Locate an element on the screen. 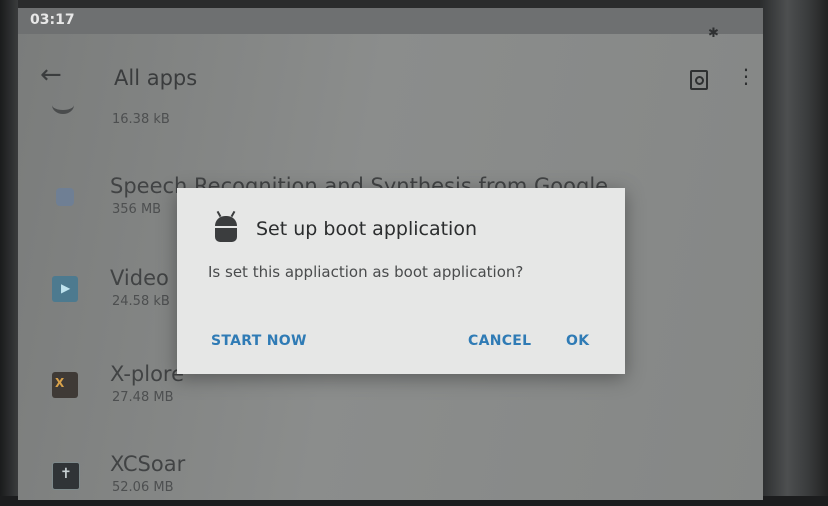 This screenshot has height=506, width=828. app-icon is located at coordinates (63, 105).